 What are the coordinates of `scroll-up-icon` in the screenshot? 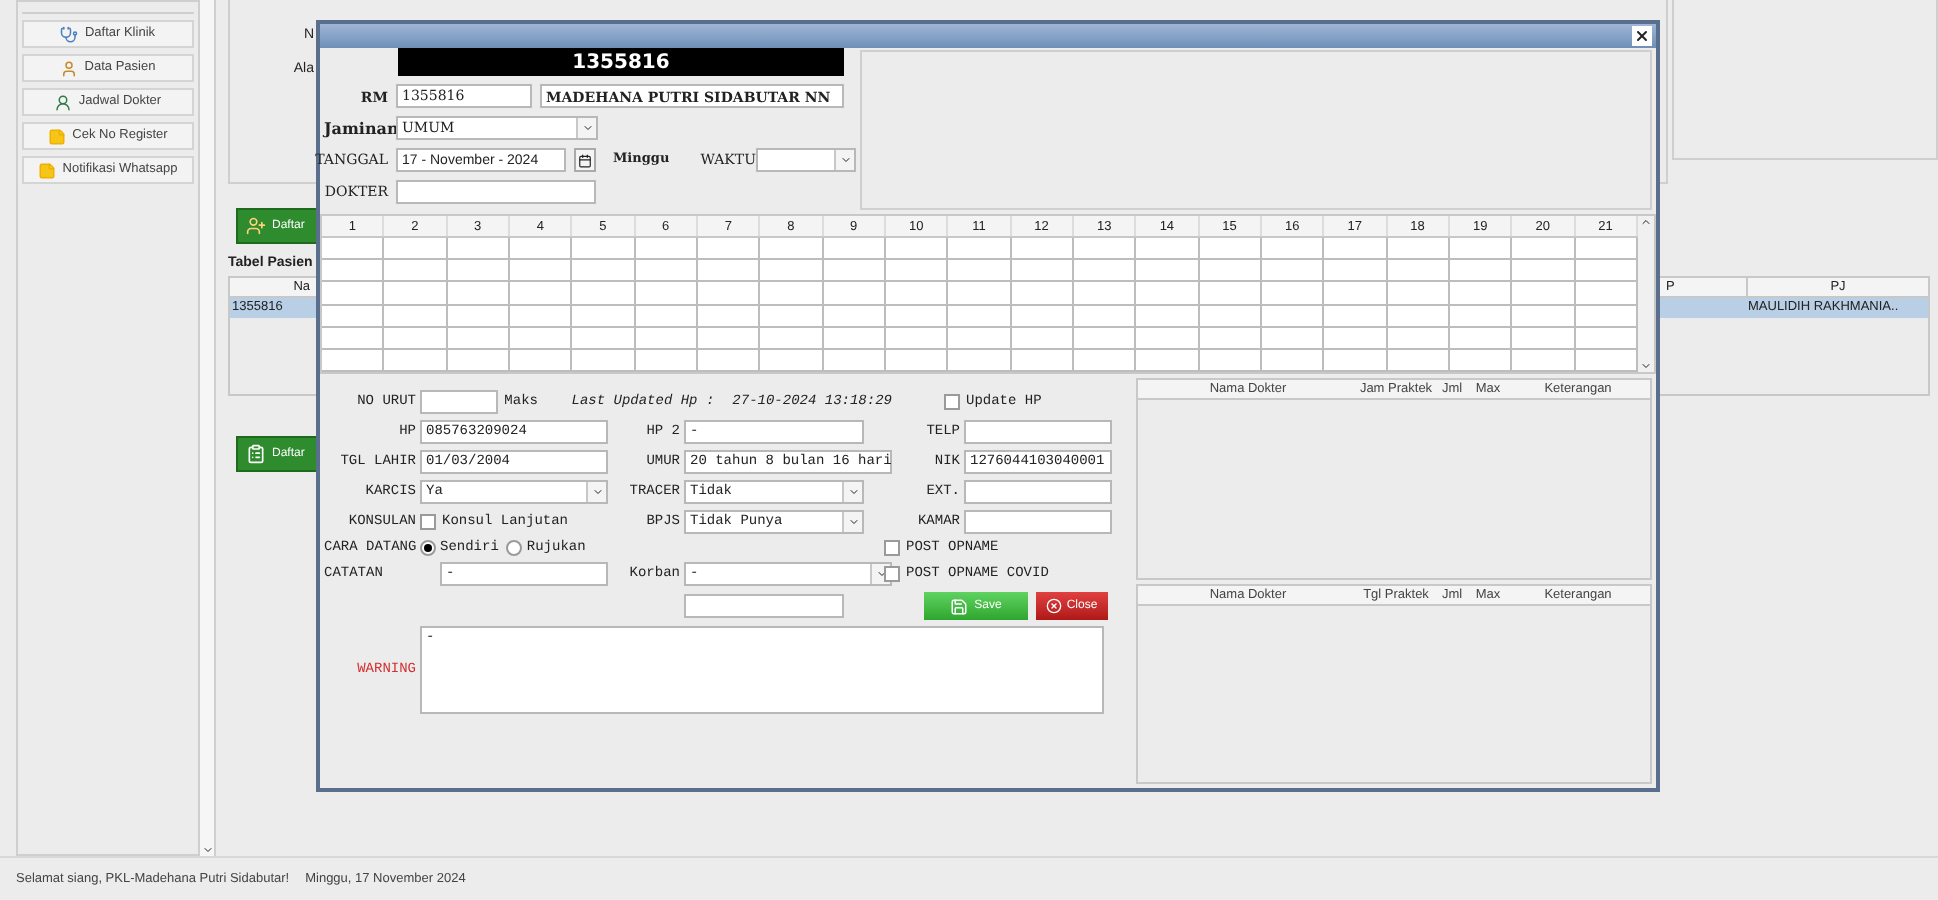 It's located at (1646, 222).